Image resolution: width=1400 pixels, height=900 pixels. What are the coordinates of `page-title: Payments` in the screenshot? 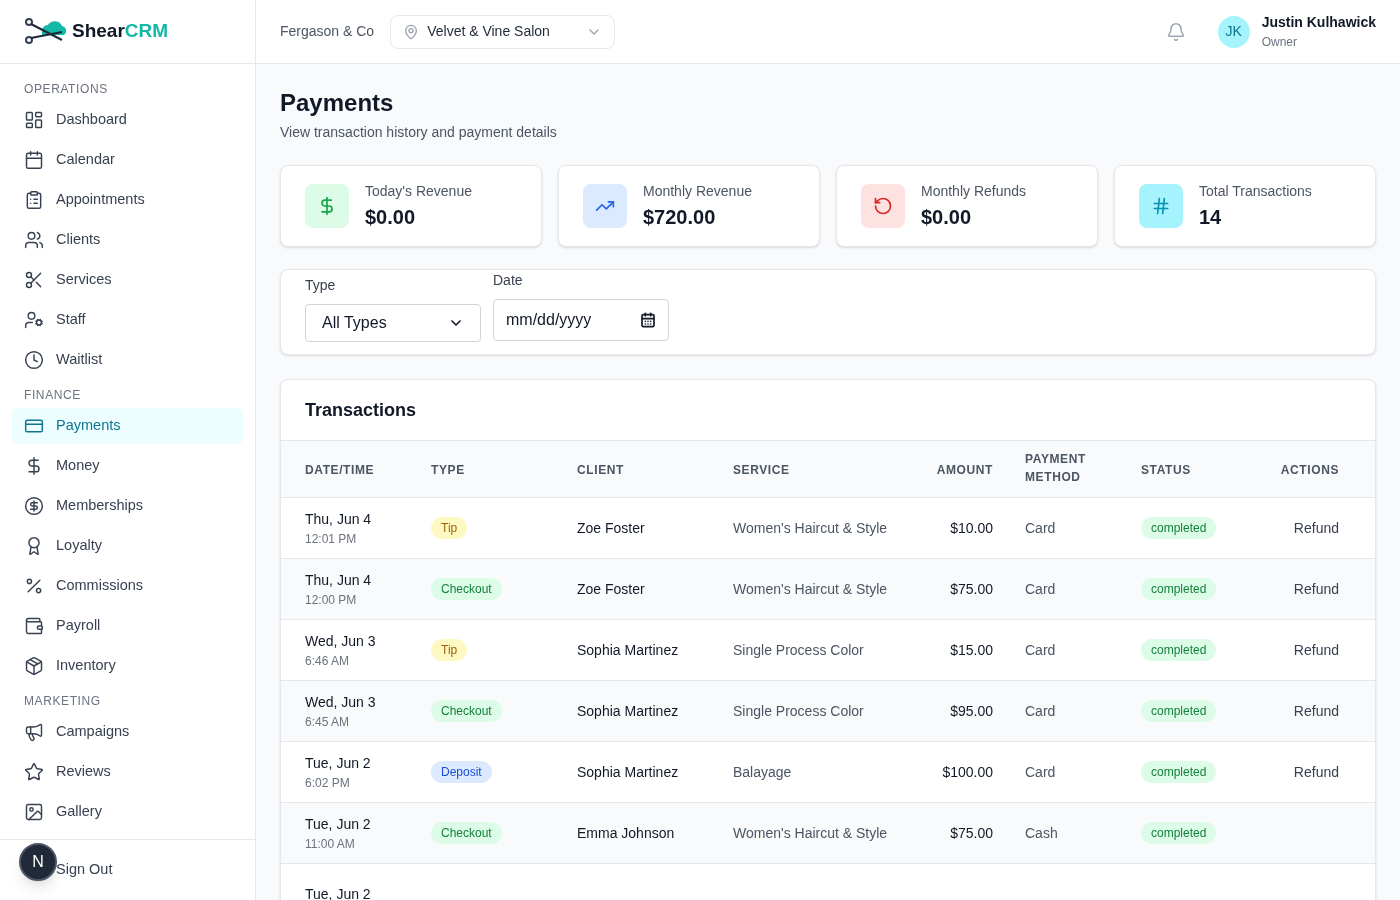 It's located at (337, 103).